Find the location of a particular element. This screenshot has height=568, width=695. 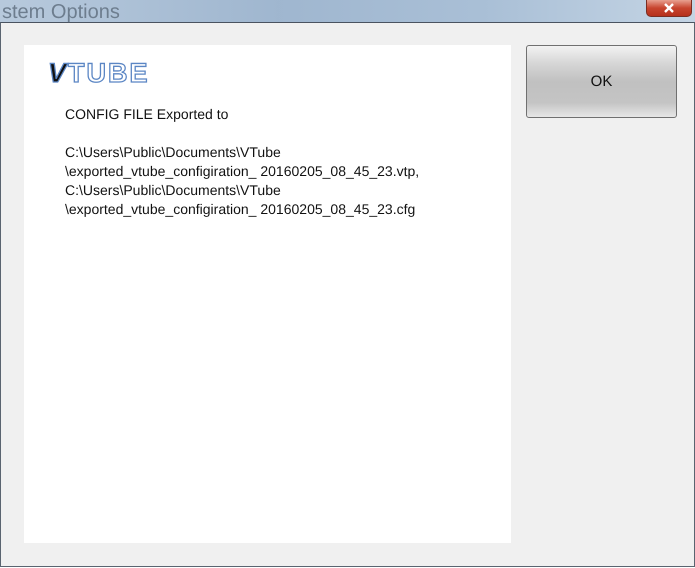

close-button is located at coordinates (669, 8).